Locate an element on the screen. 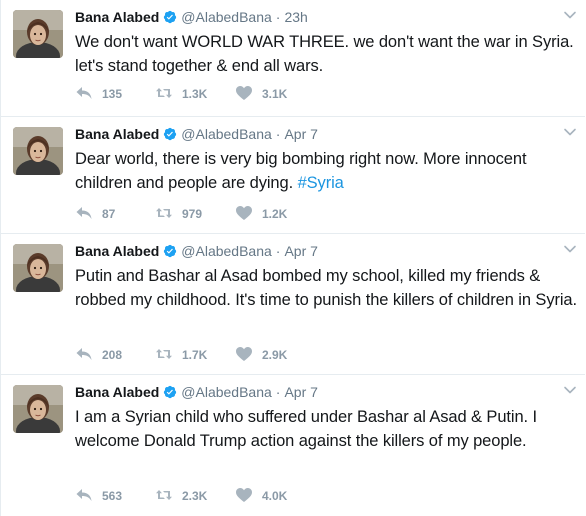 The height and width of the screenshot is (516, 586). like-button: 1.2K is located at coordinates (275, 214).